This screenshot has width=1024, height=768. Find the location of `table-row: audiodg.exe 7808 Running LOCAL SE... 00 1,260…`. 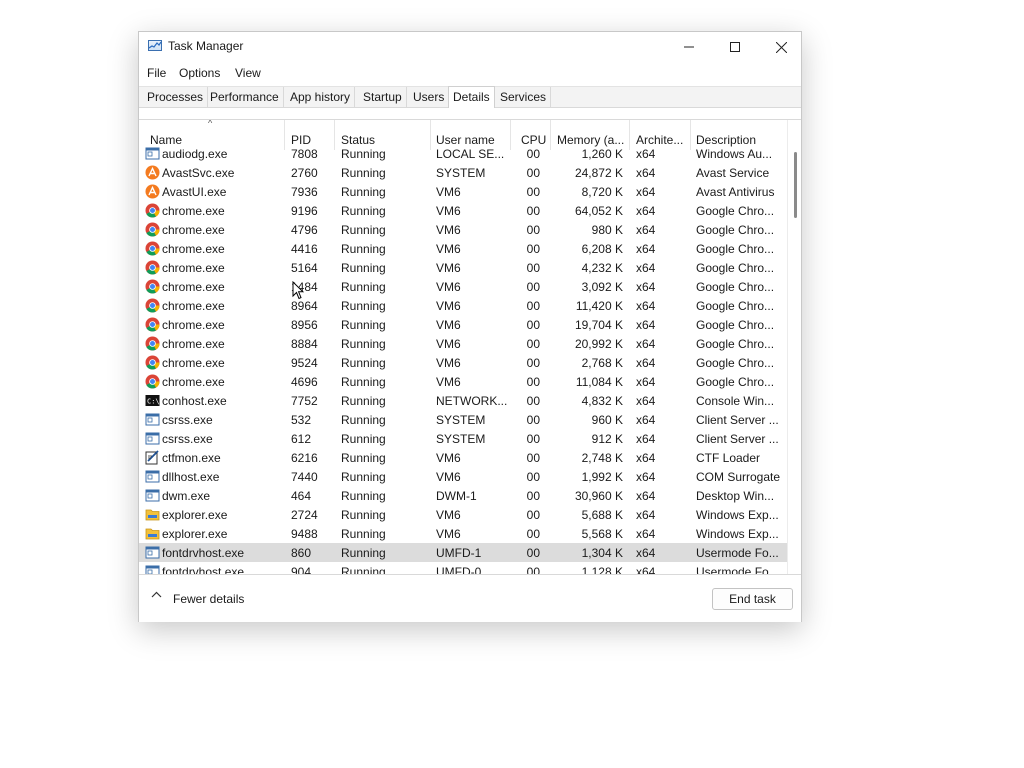

table-row: audiodg.exe 7808 Running LOCAL SE... 00 1,260… is located at coordinates (463, 153).